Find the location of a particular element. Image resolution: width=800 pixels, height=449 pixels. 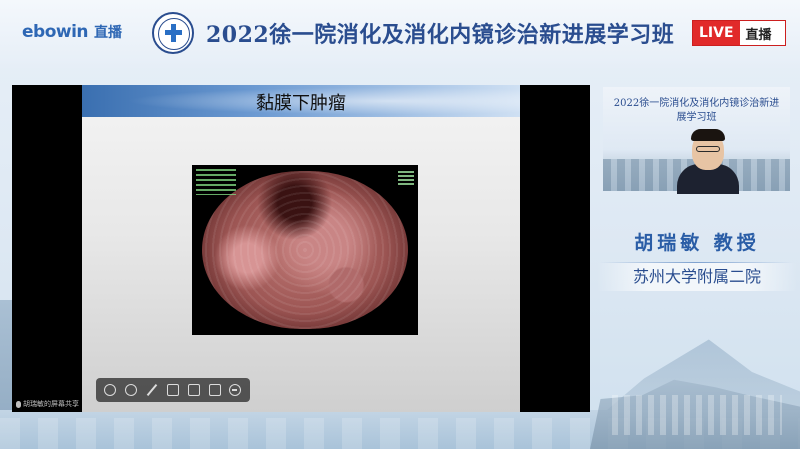

live-badge: LIVE is located at coordinates (716, 33).